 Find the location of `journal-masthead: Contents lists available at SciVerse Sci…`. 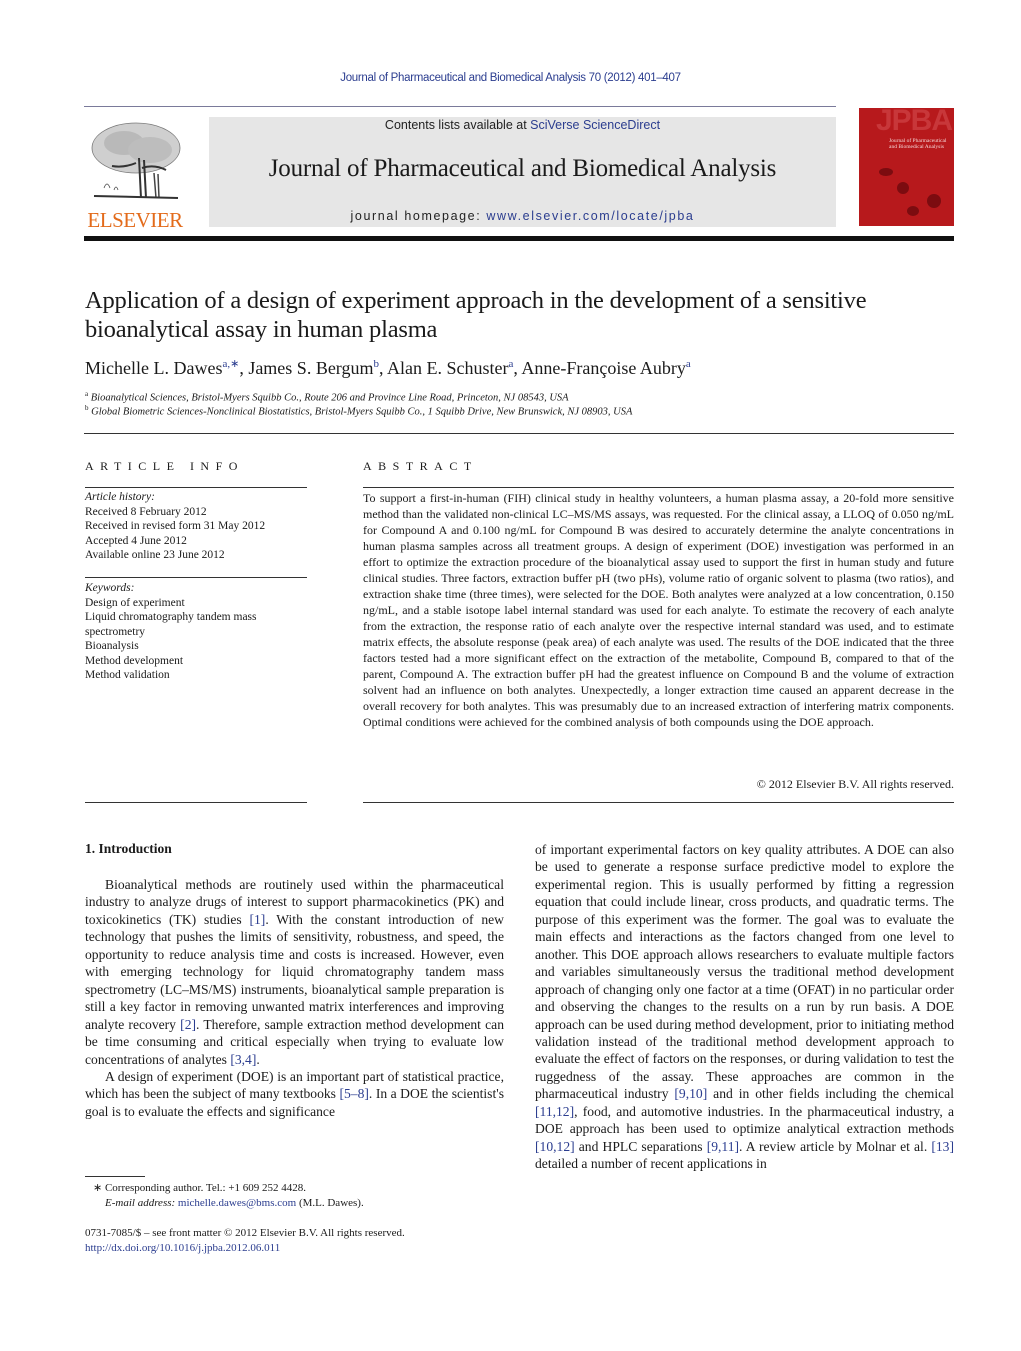

journal-masthead: Contents lists available at SciVerse Sci… is located at coordinates (522, 172).